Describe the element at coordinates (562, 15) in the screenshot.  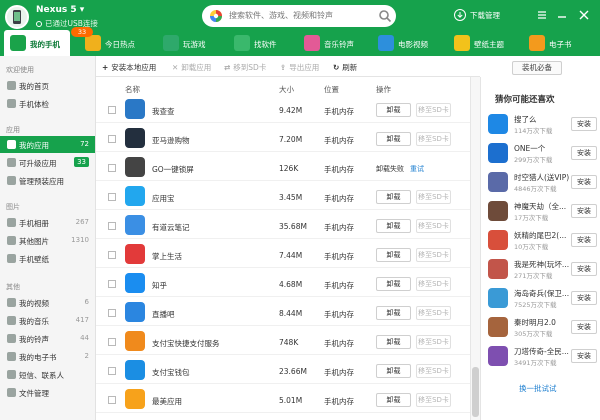
I see `minimize-icon` at that location.